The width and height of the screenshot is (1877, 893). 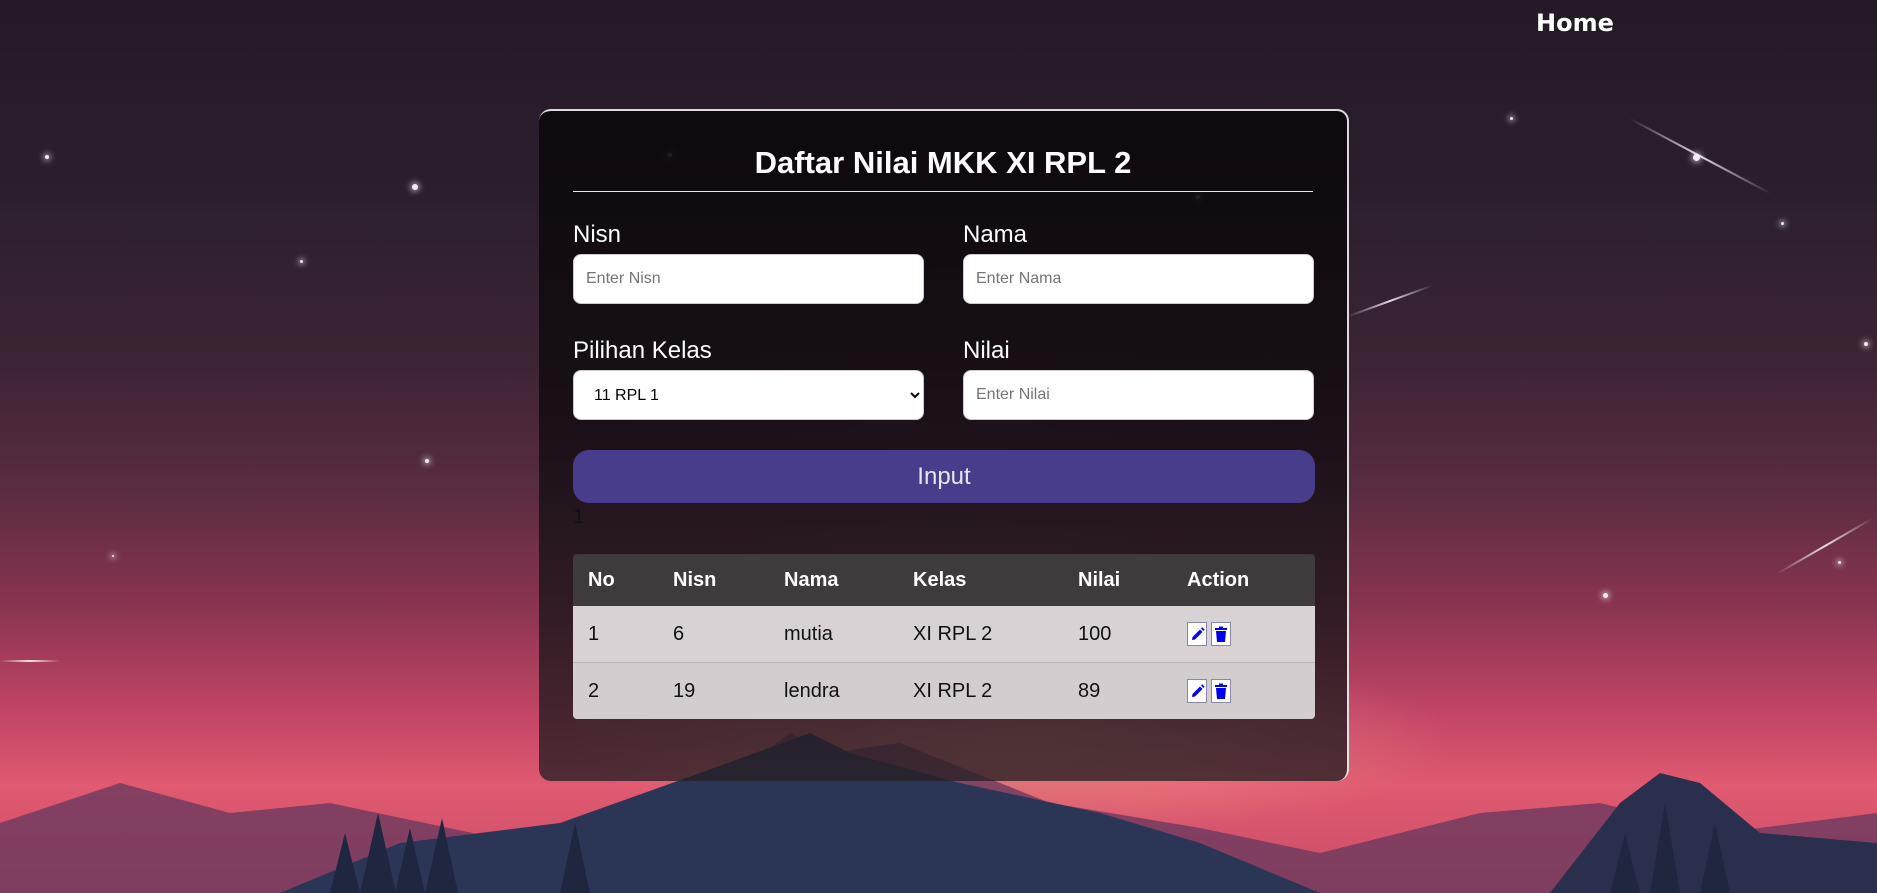 I want to click on title-divider, so click(x=943, y=191).